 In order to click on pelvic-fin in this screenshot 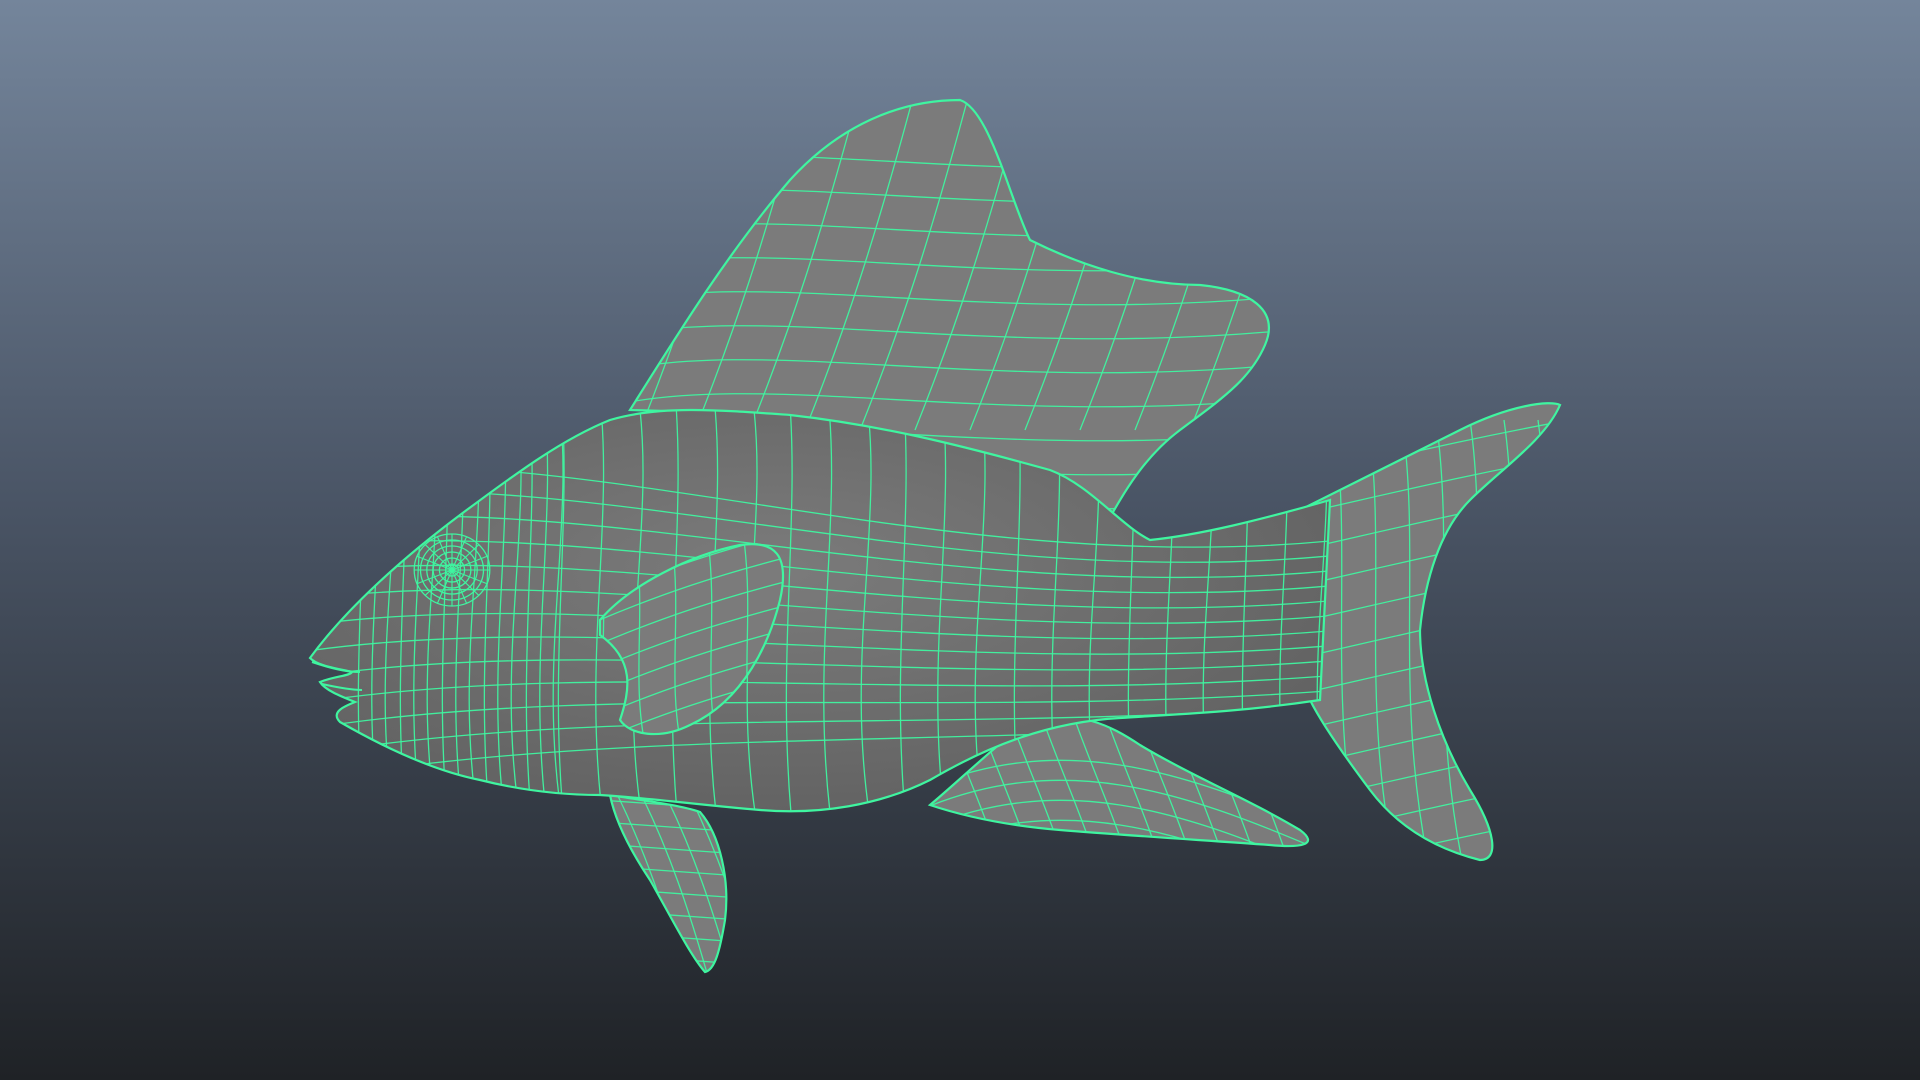, I will do `click(690, 885)`.